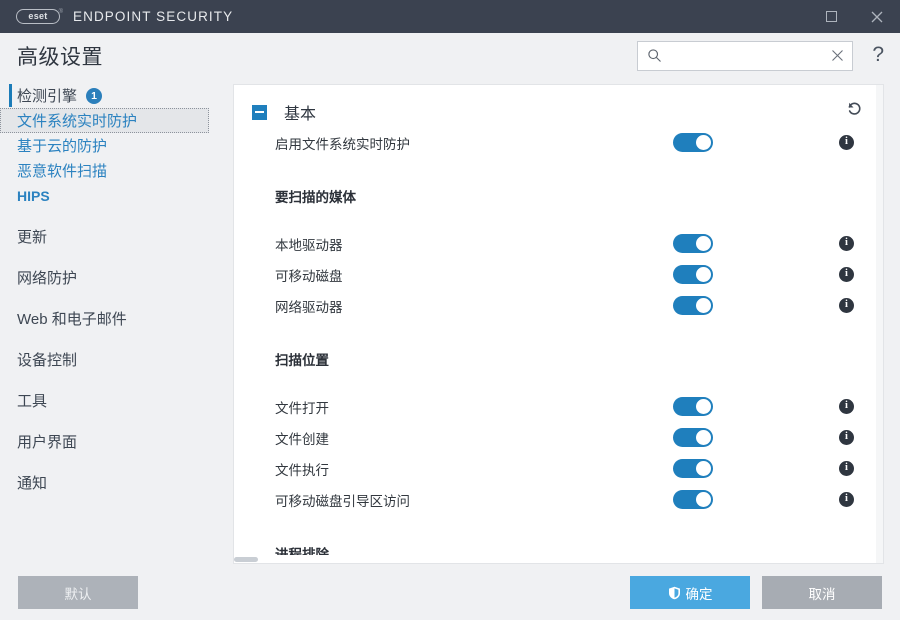  I want to click on setting-label: 可移动磁盘, so click(309, 276).